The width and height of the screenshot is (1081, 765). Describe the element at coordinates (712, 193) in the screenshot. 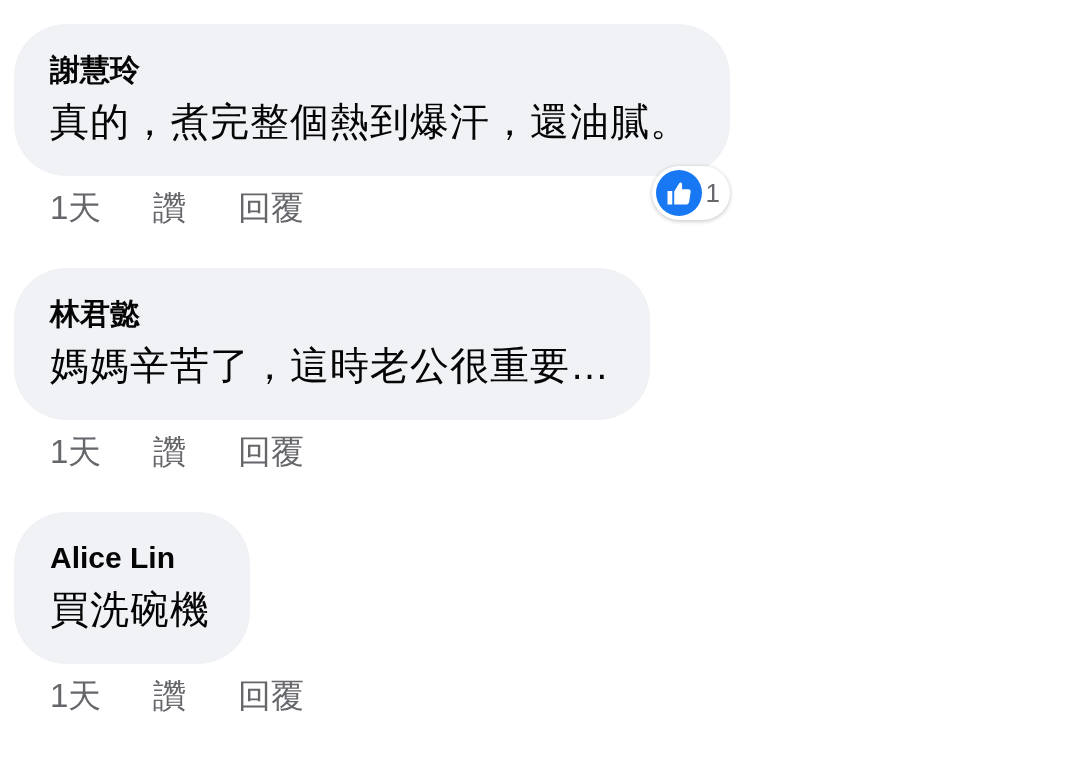

I see `reaction-count: 1` at that location.